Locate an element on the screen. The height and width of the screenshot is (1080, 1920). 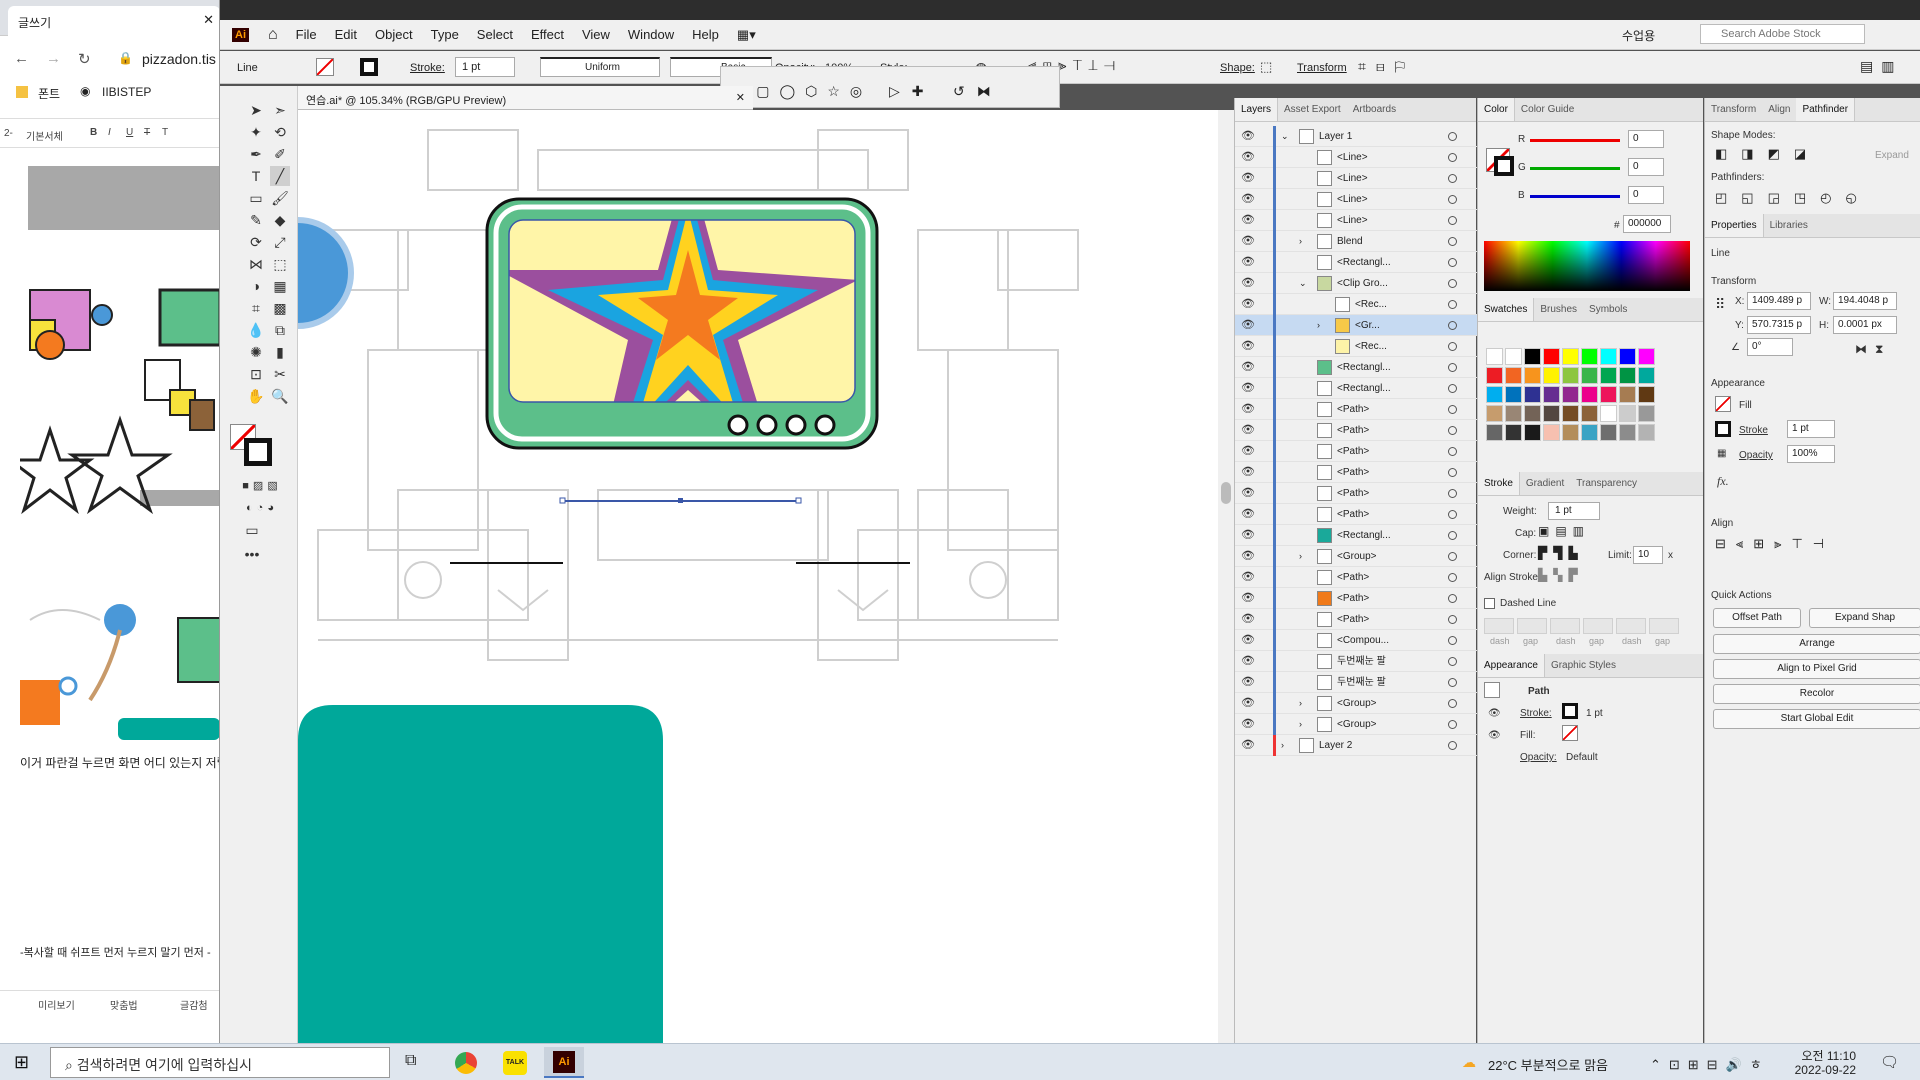
tab-color-guide: Color Guide is located at coordinates (1547, 109).